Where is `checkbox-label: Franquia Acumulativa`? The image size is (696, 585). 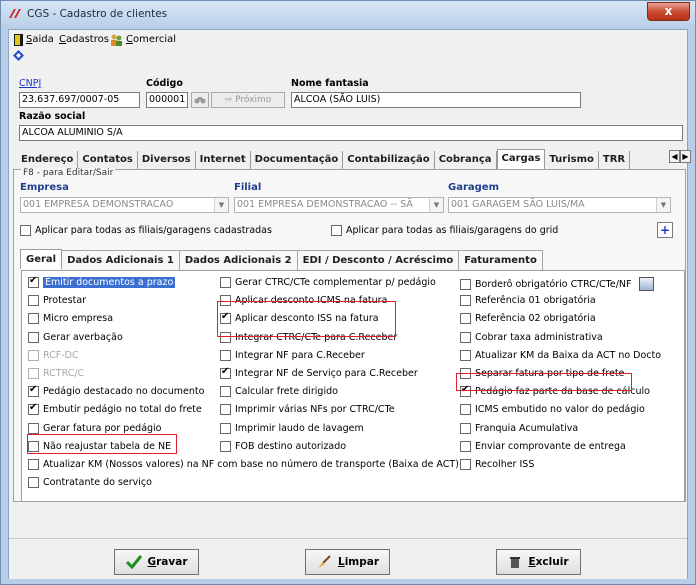
checkbox-label: Franquia Acumulativa is located at coordinates (527, 428).